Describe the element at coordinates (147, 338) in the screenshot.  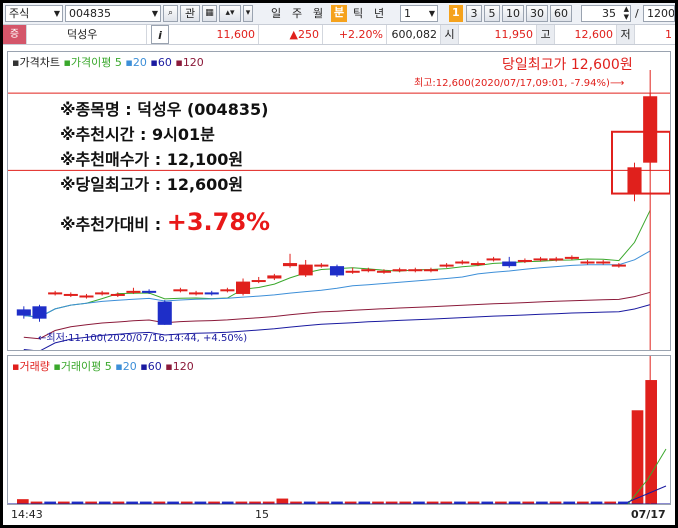
I see `low-marker-text: 최저:11,100(2020/07/16,14:44, +4.50%)` at that location.